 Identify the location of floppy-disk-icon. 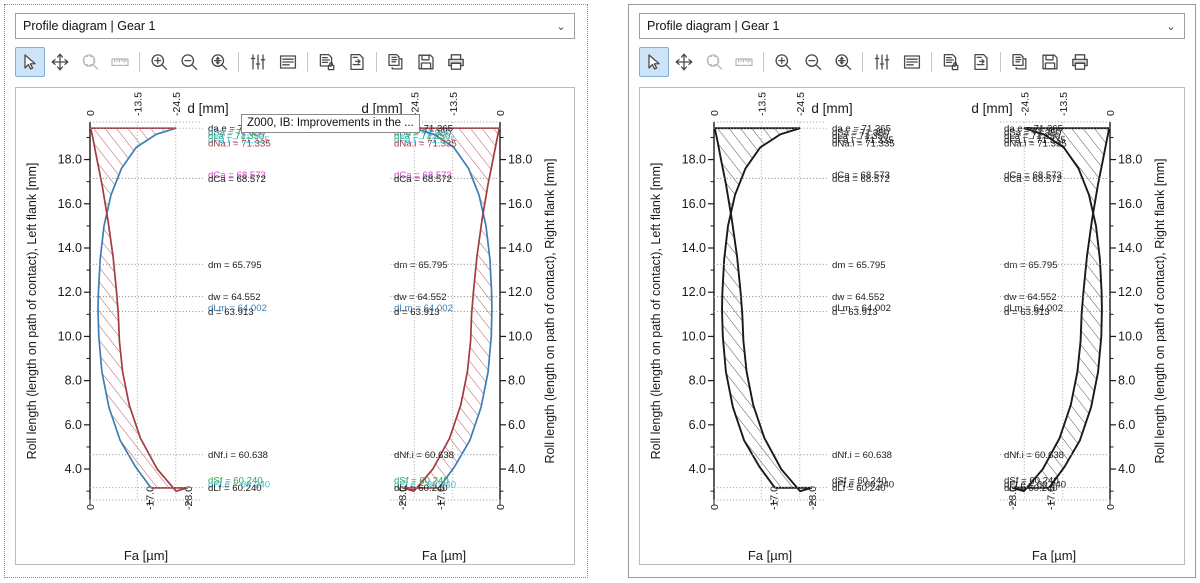
(426, 62).